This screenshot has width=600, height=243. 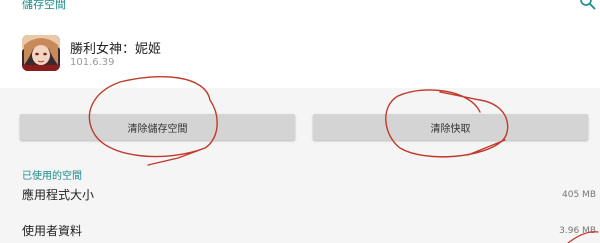 I want to click on user-data-label: 使用者資料, so click(x=52, y=231).